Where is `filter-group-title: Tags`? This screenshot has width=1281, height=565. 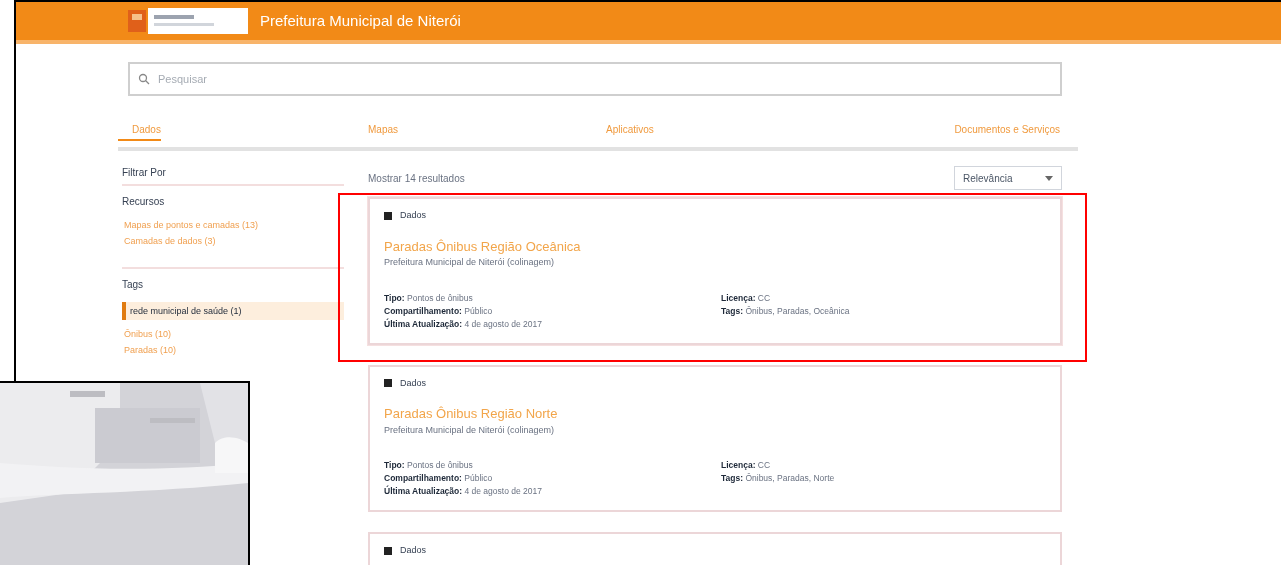 filter-group-title: Tags is located at coordinates (233, 281).